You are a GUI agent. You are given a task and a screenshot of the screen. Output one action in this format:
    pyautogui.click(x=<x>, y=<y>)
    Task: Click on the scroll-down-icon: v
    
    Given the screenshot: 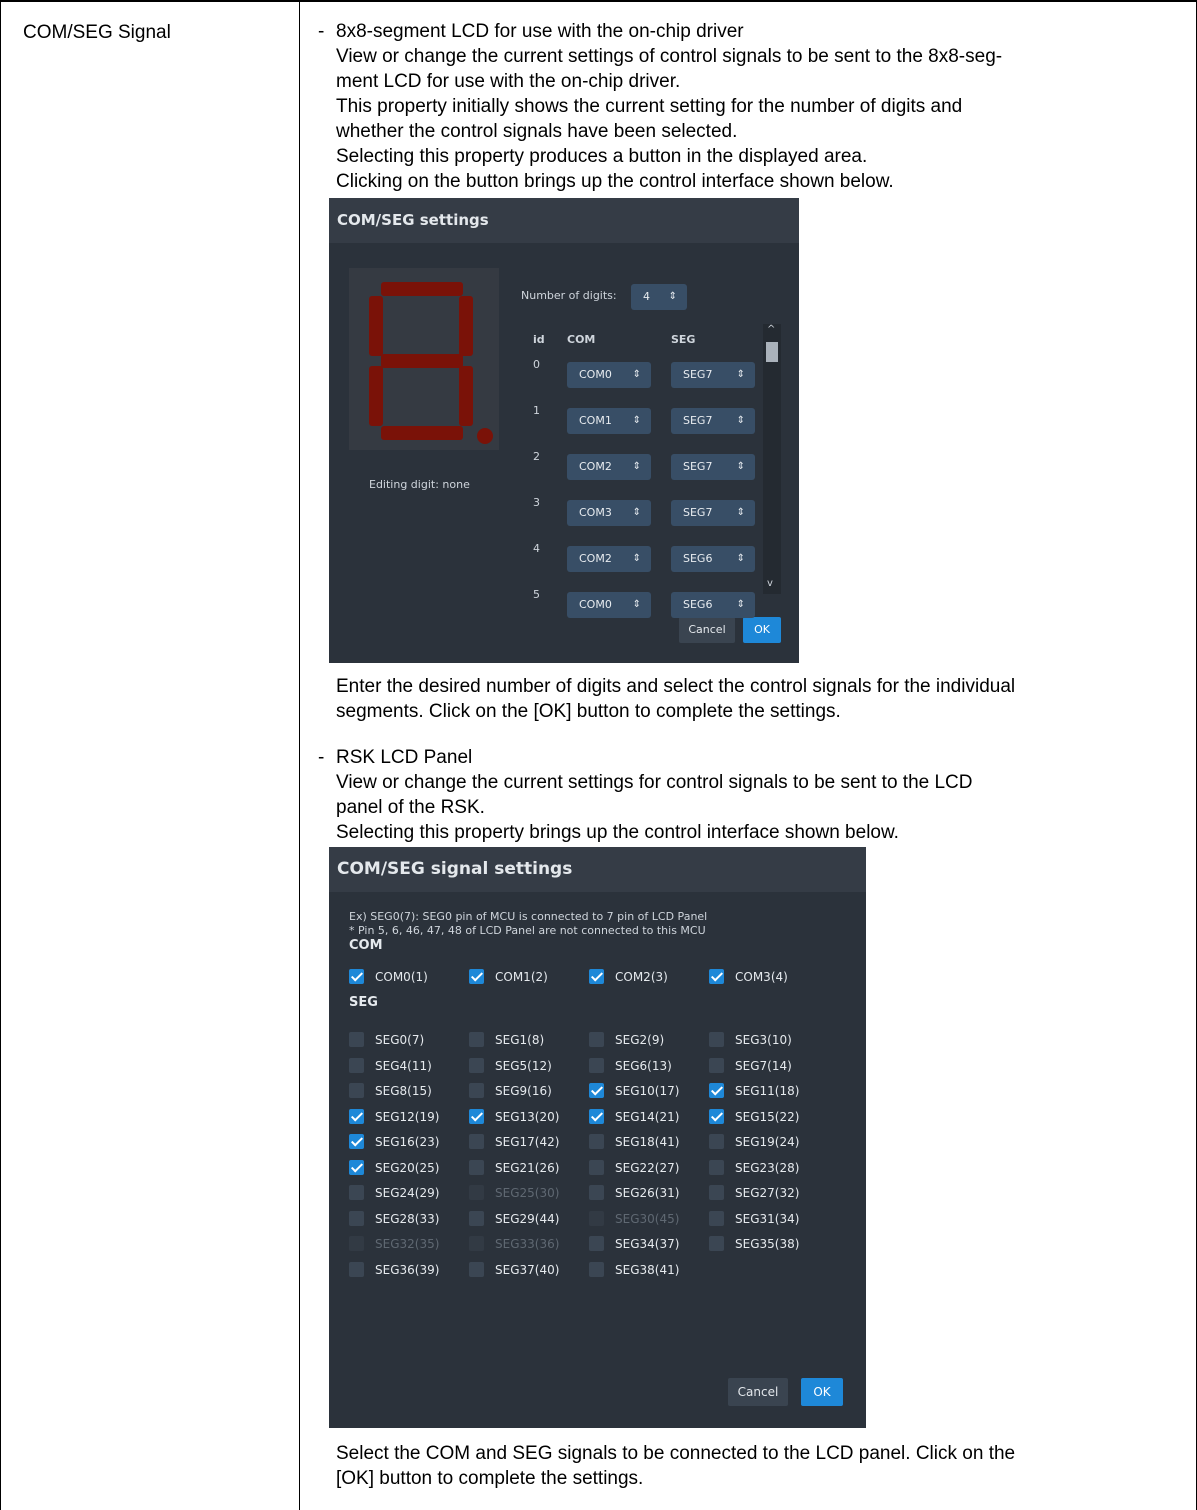 What is the action you would take?
    pyautogui.click(x=770, y=583)
    